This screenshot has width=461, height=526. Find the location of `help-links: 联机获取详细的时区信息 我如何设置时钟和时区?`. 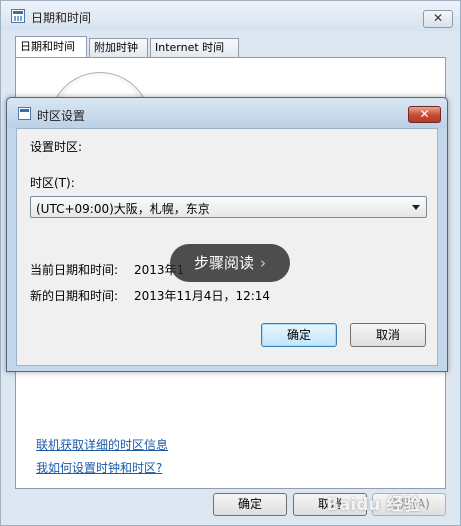

help-links: 联机获取详细的时区信息 我如何设置时钟和时区? is located at coordinates (102, 459).